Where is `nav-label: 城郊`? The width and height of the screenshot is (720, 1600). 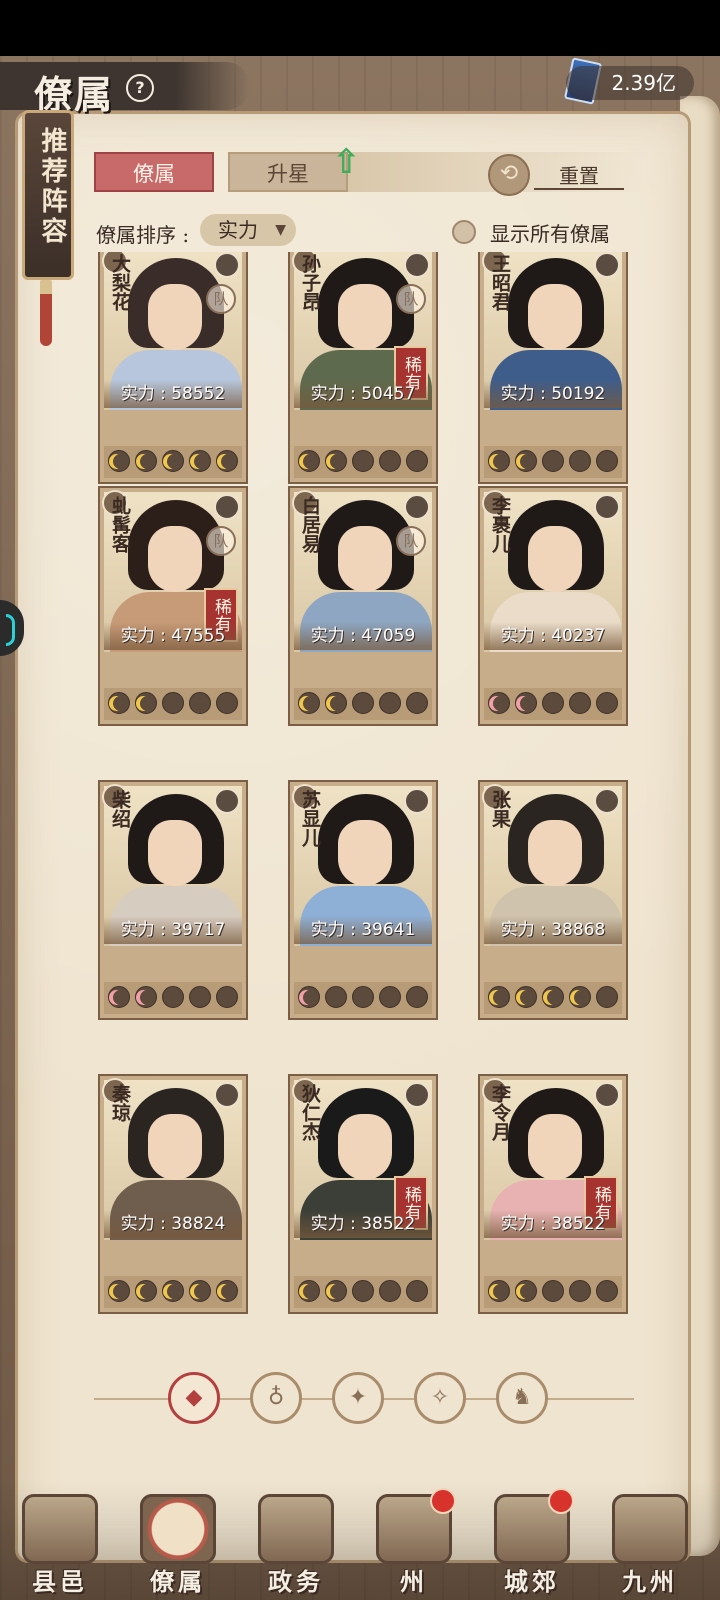
nav-label: 城郊 is located at coordinates (532, 1581).